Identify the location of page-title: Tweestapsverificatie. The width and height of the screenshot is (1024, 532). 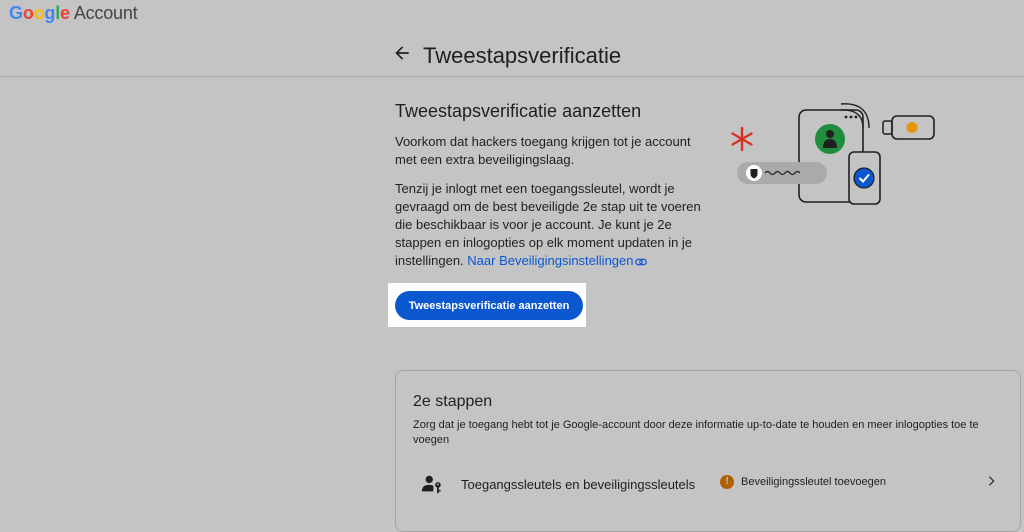
(522, 55).